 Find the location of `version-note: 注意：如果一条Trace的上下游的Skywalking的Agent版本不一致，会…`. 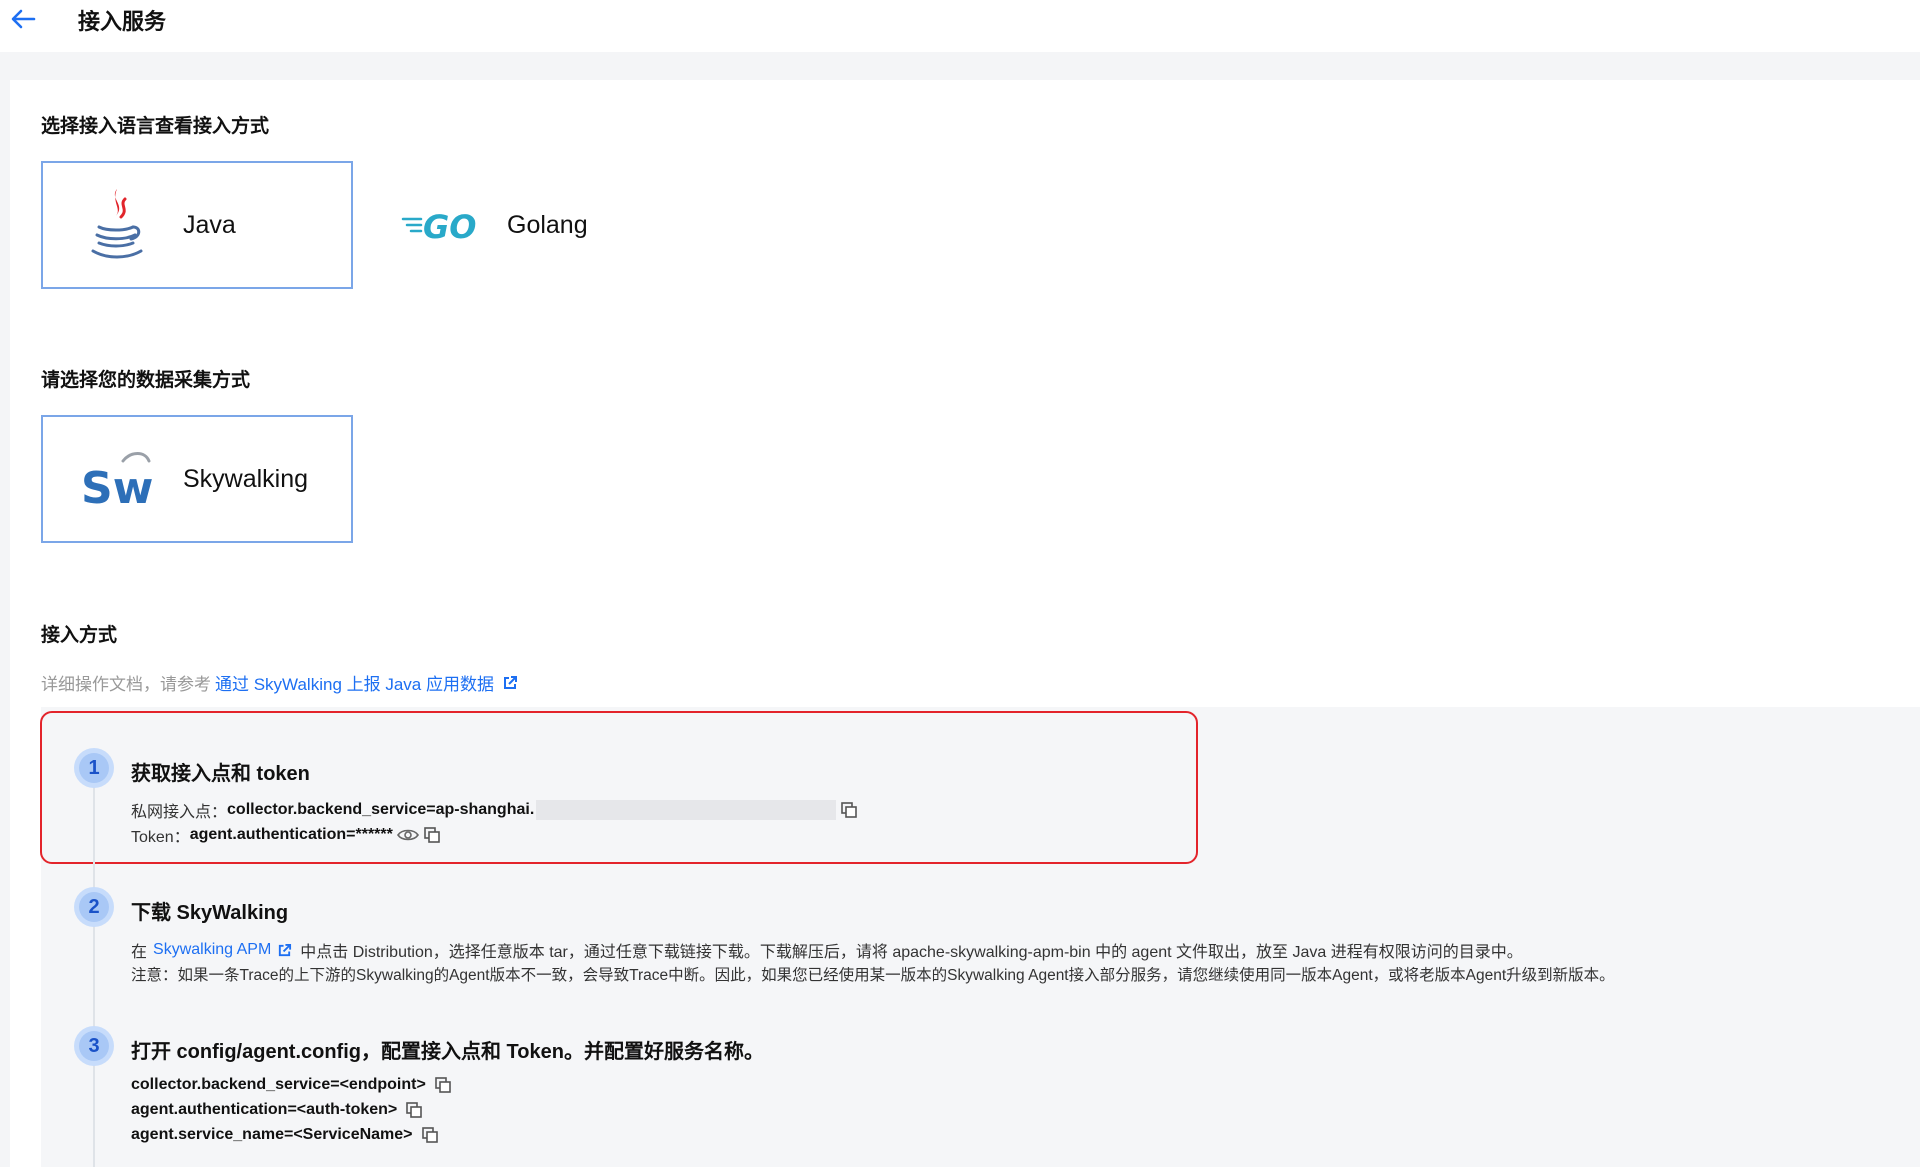

version-note: 注意：如果一条Trace的上下游的Skywalking的Agent版本不一致，会… is located at coordinates (873, 975).